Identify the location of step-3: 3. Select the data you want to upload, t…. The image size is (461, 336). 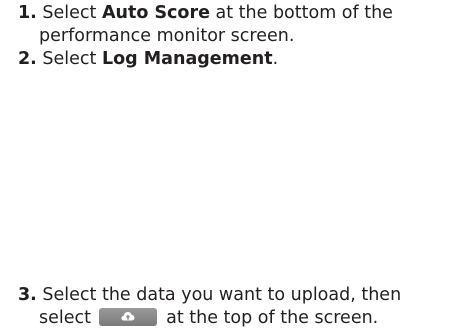
(238, 307).